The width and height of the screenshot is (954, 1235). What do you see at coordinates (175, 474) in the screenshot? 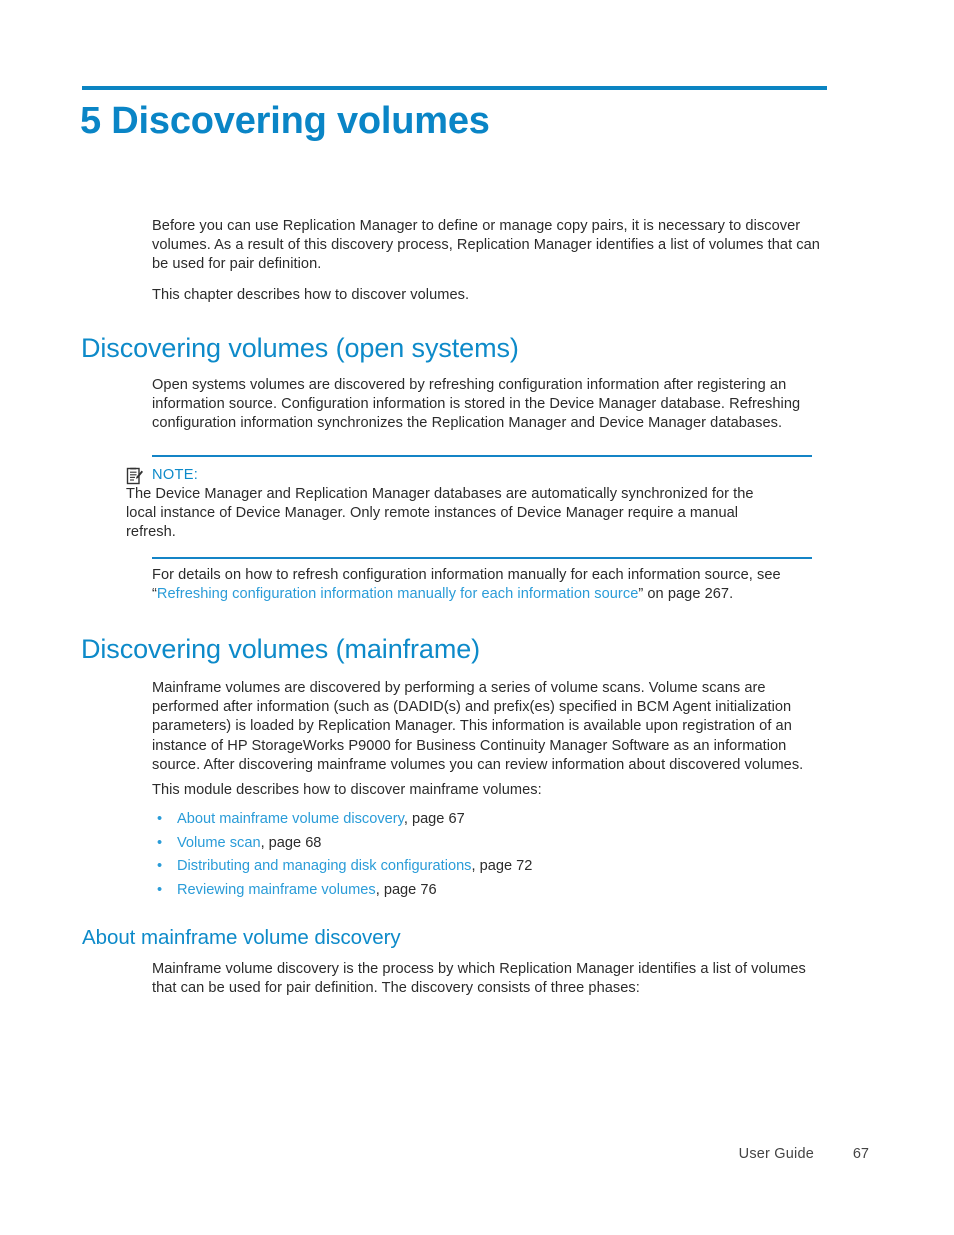
I see `note-label: NOTE:` at bounding box center [175, 474].